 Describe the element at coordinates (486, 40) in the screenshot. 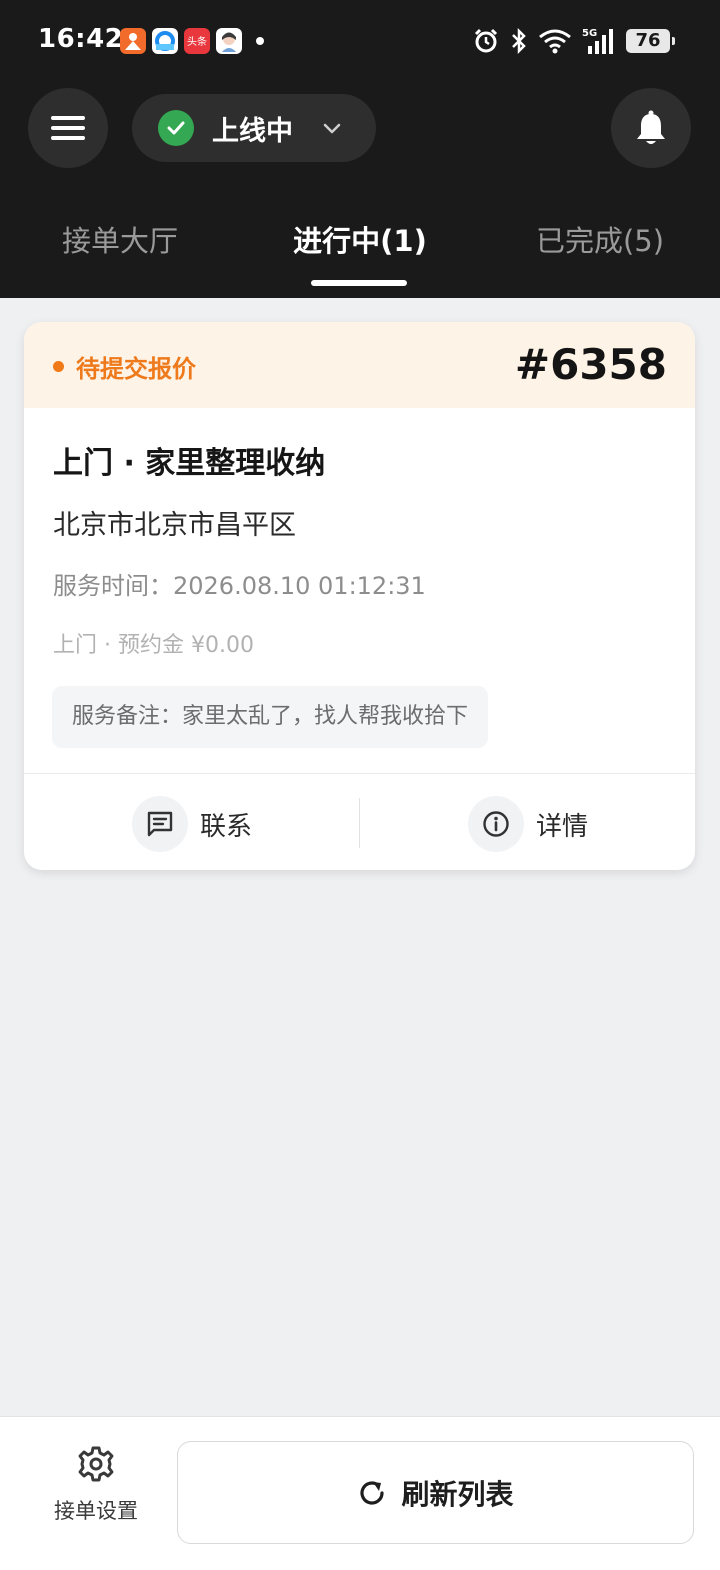

I see `alarm-icon` at that location.